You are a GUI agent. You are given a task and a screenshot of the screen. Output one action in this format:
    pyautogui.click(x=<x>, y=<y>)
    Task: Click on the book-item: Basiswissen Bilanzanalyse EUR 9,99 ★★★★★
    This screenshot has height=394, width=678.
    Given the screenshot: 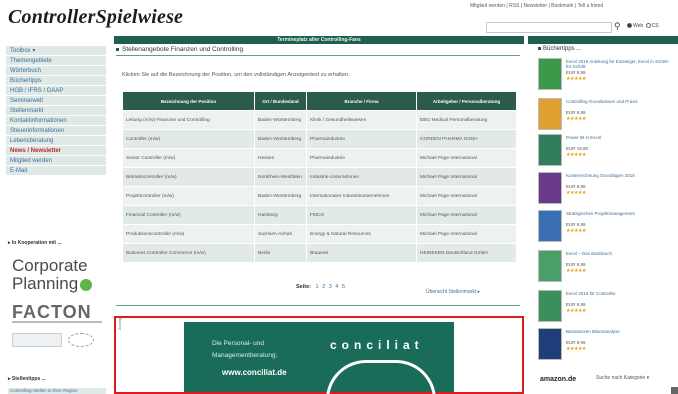 What is the action you would take?
    pyautogui.click(x=608, y=346)
    